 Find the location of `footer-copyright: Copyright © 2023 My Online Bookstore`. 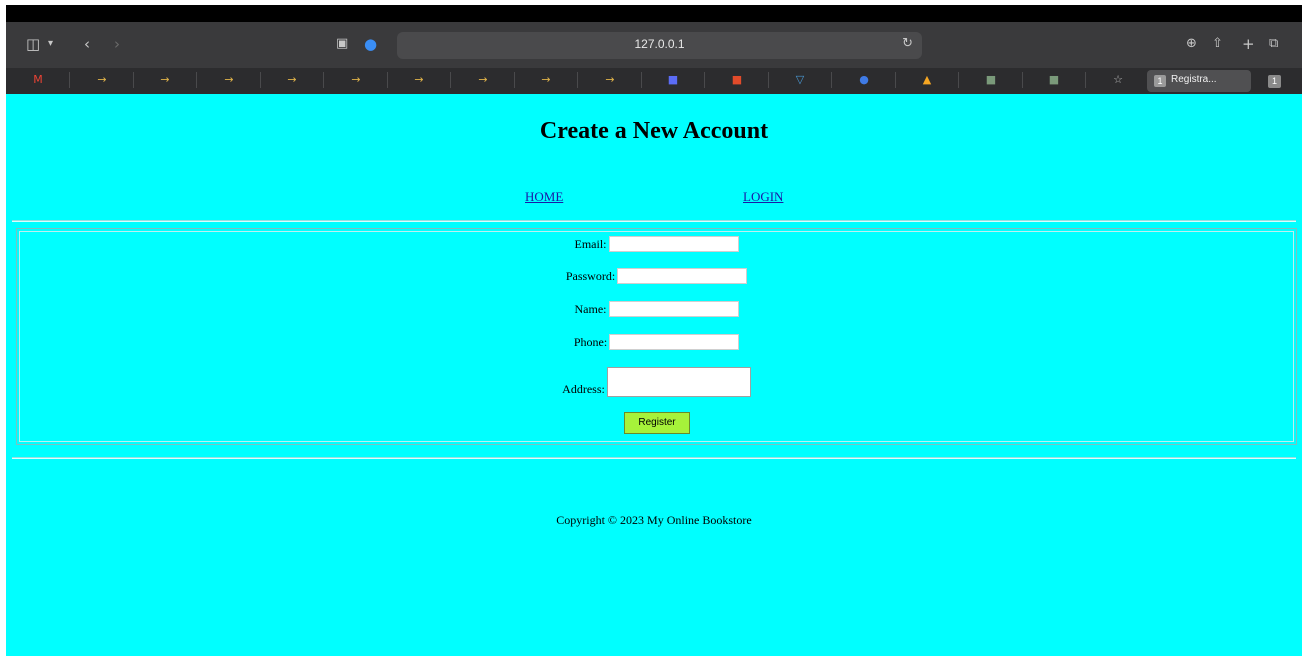

footer-copyright: Copyright © 2023 My Online Bookstore is located at coordinates (654, 520).